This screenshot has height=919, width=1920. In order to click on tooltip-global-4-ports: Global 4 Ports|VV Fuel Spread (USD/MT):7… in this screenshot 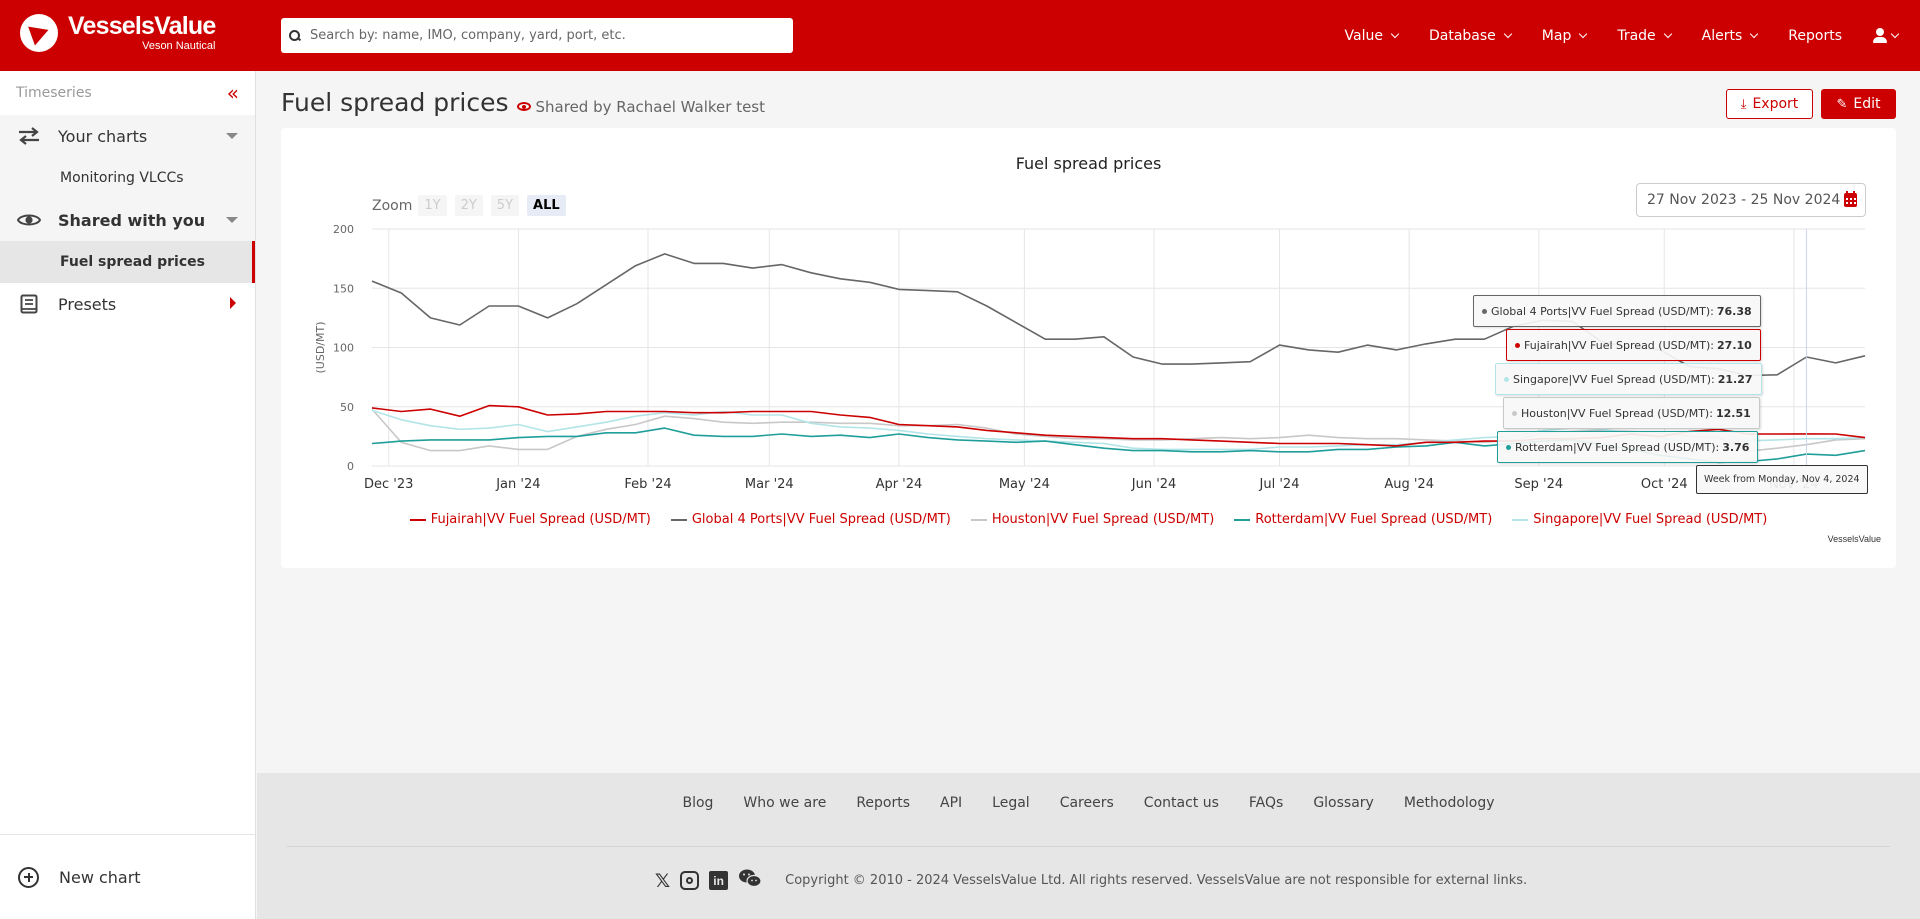, I will do `click(1617, 311)`.